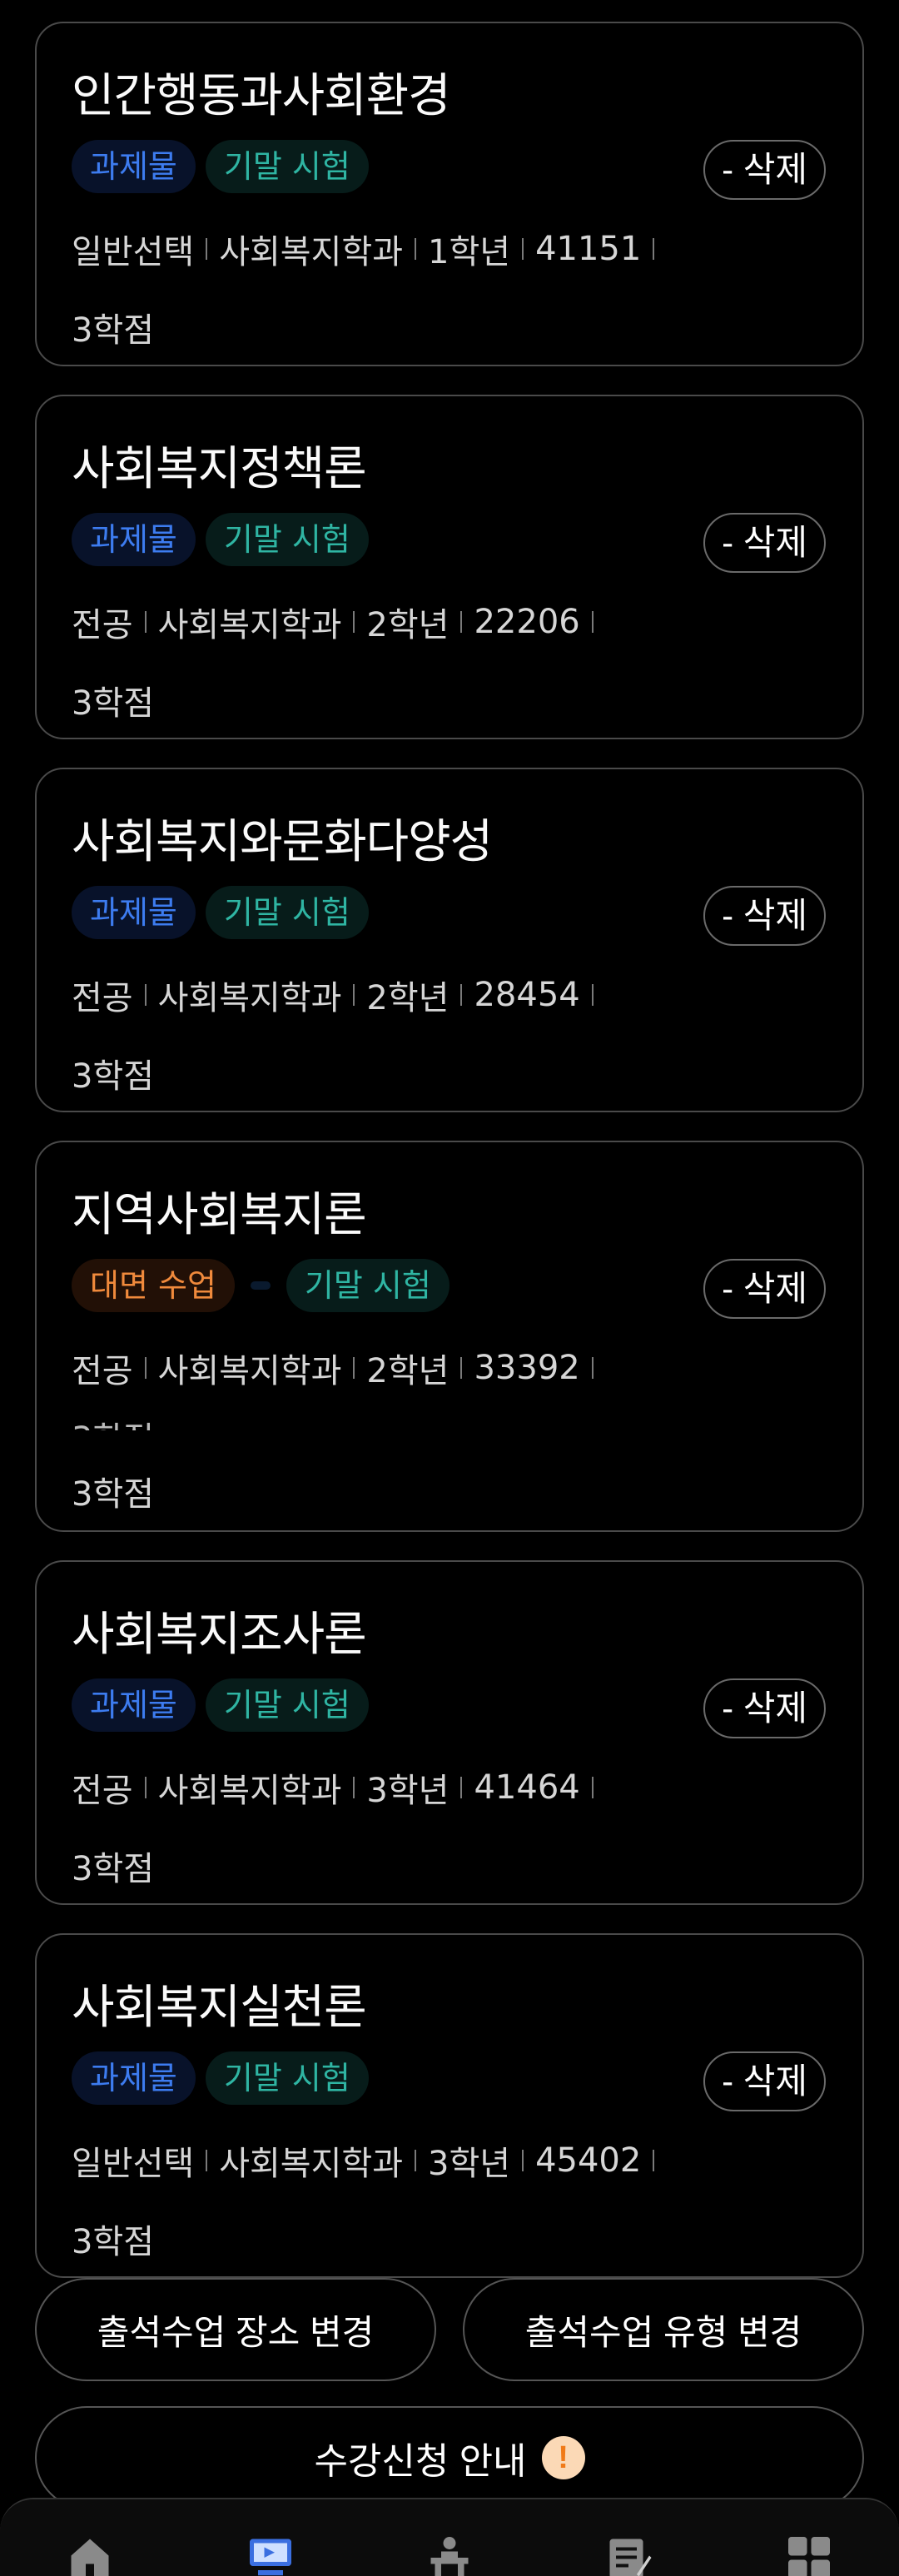 Image resolution: width=899 pixels, height=2576 pixels. Describe the element at coordinates (219, 1215) in the screenshot. I see `course-title: 지역사회복지론` at that location.